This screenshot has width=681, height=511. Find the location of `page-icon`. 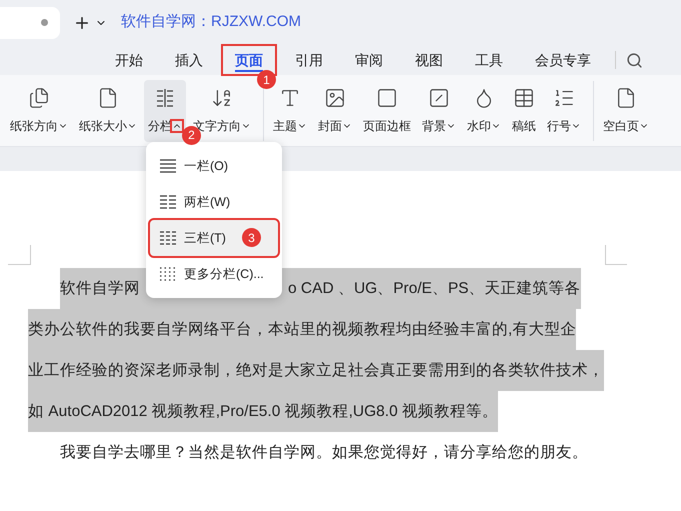

page-icon is located at coordinates (108, 97).